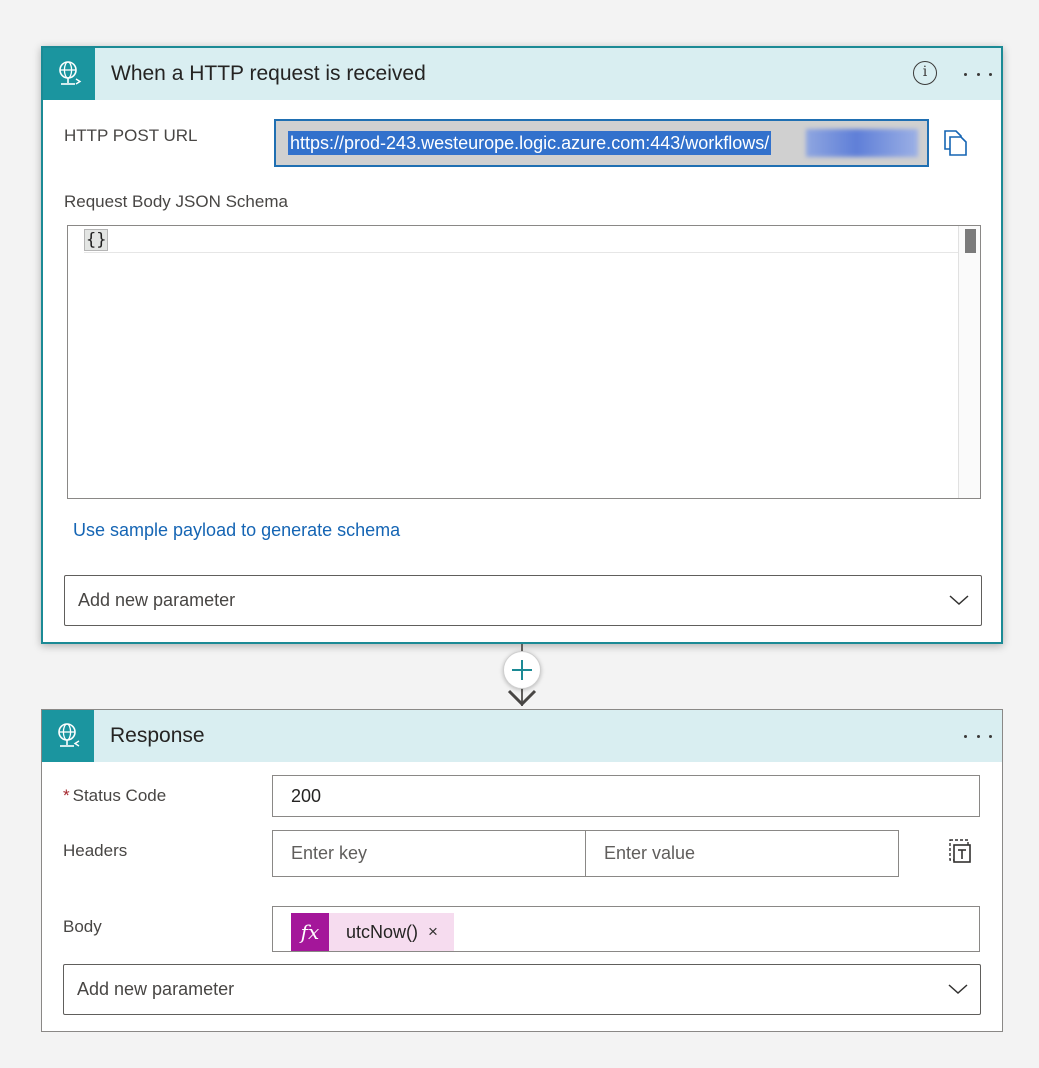  I want to click on required-marker: *, so click(66, 795).